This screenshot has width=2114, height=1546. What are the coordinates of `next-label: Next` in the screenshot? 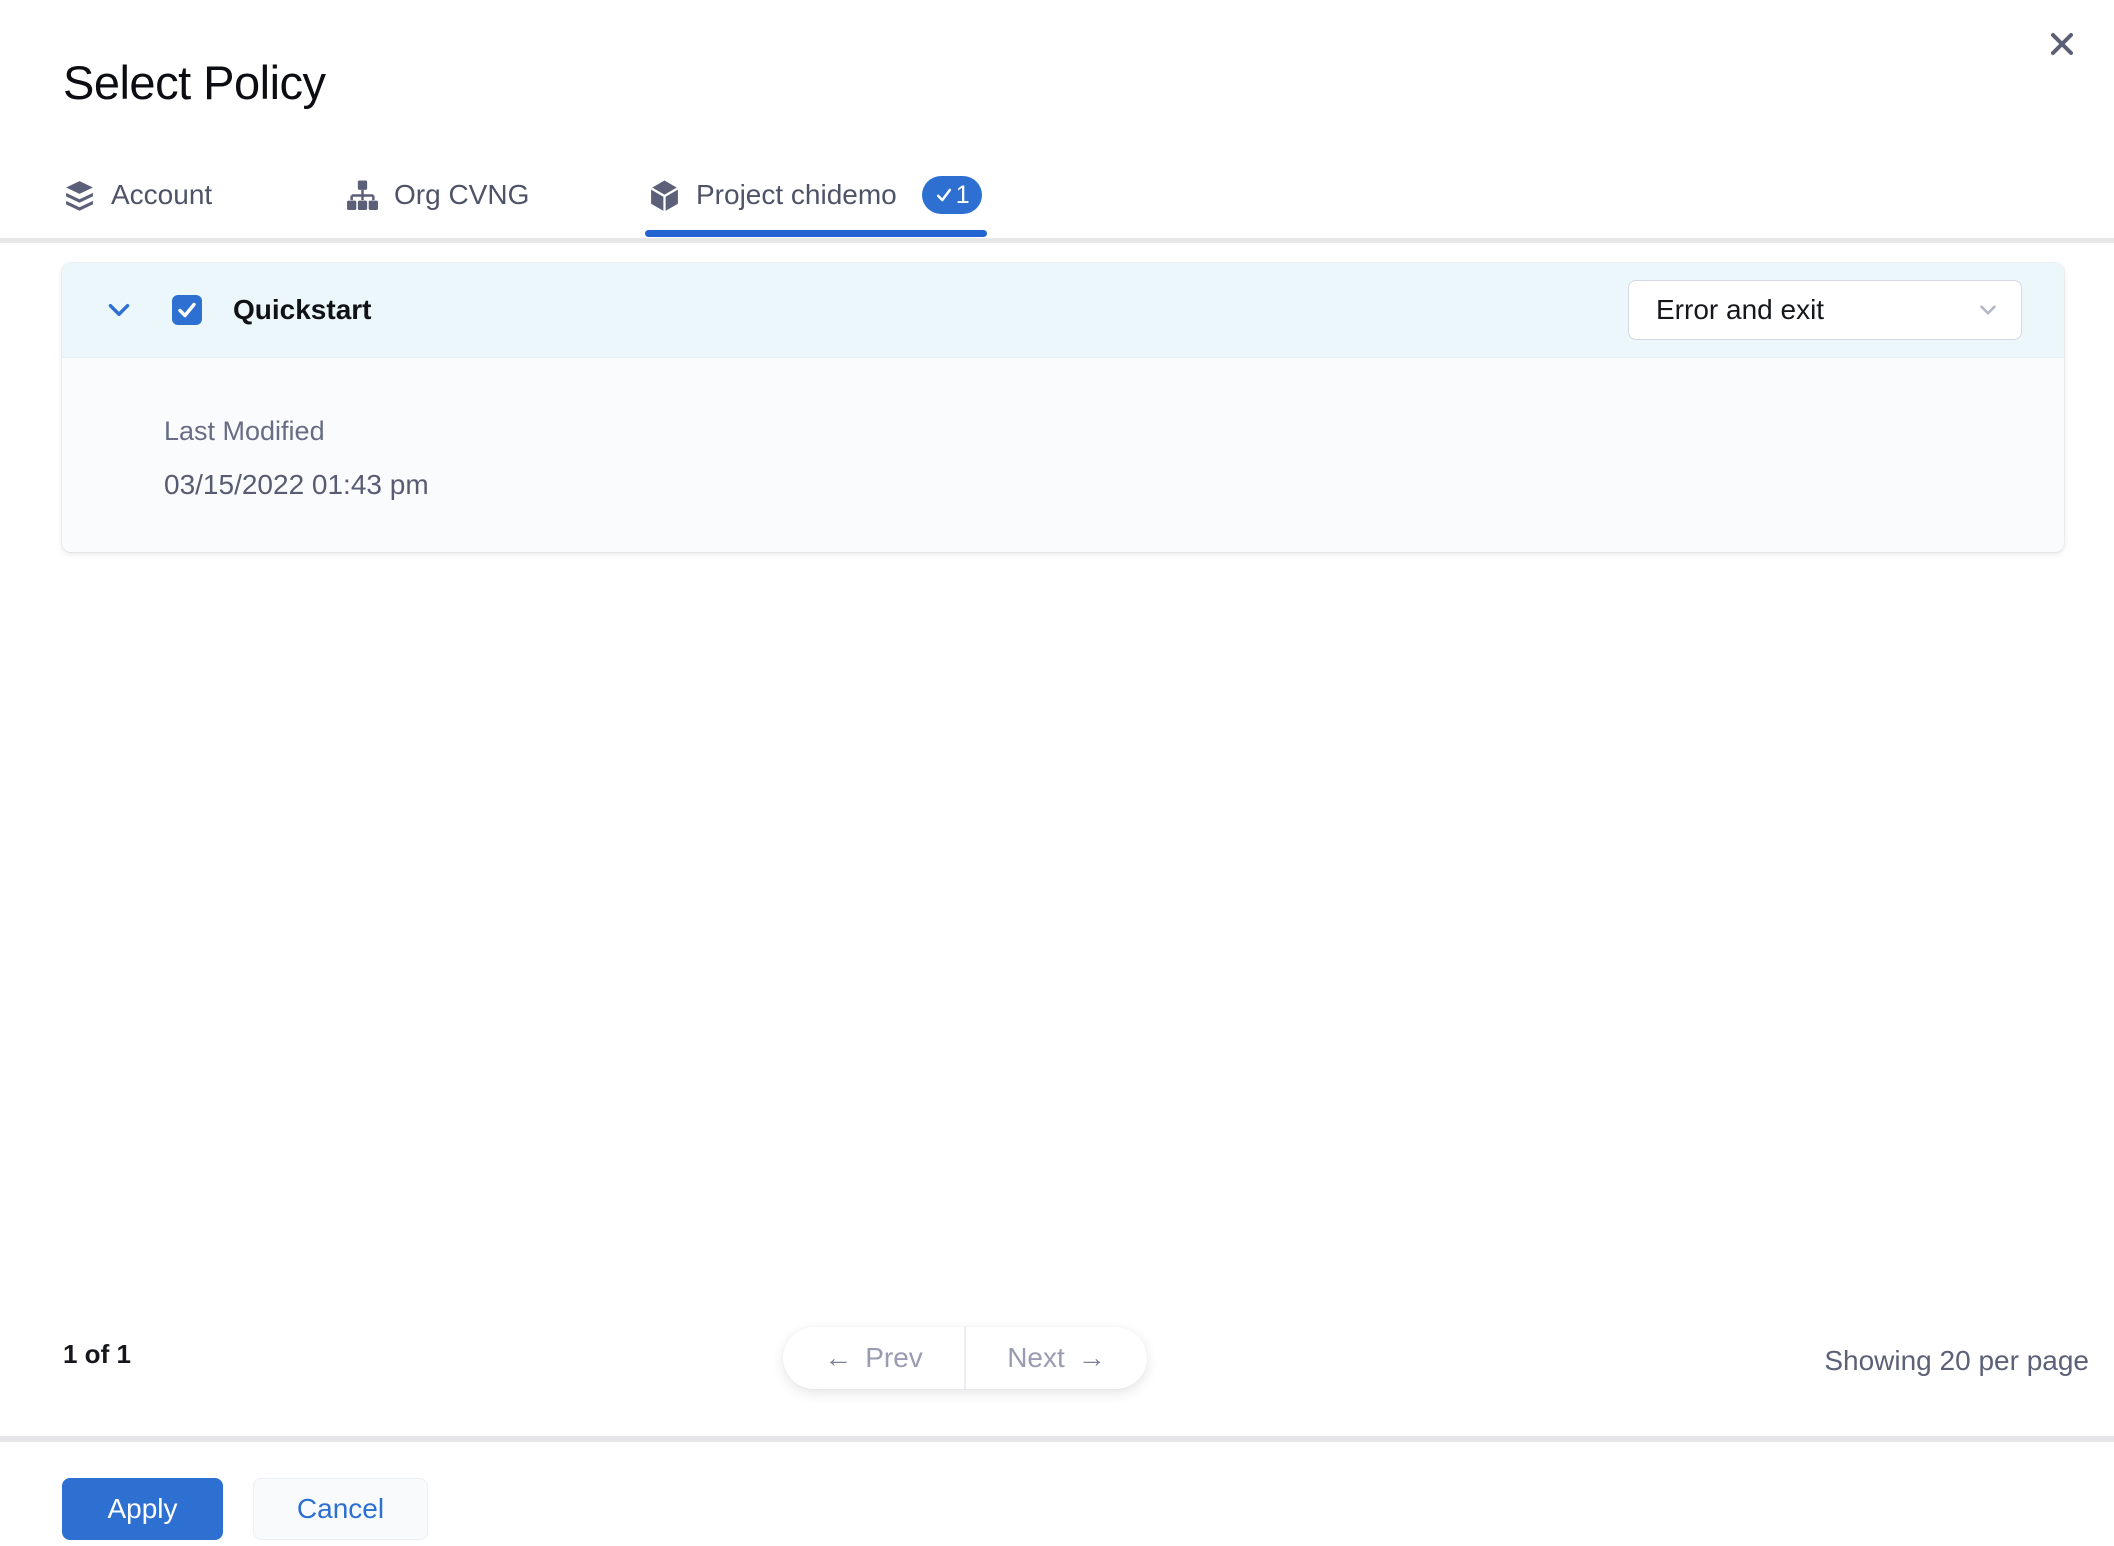 It's located at (1036, 1357).